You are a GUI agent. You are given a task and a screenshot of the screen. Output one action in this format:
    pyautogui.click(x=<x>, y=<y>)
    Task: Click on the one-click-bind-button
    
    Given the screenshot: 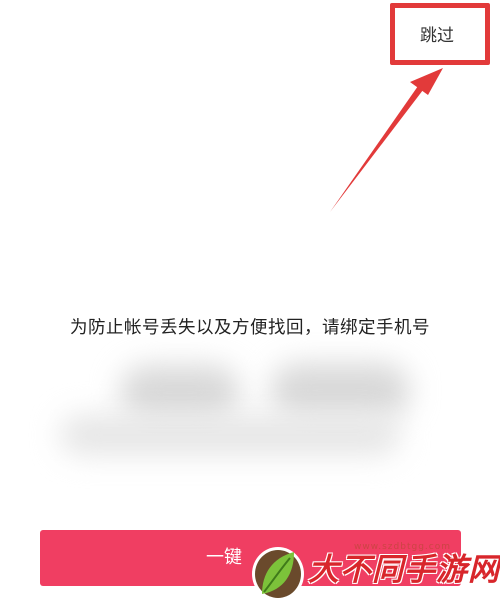 What is the action you would take?
    pyautogui.click(x=250, y=558)
    